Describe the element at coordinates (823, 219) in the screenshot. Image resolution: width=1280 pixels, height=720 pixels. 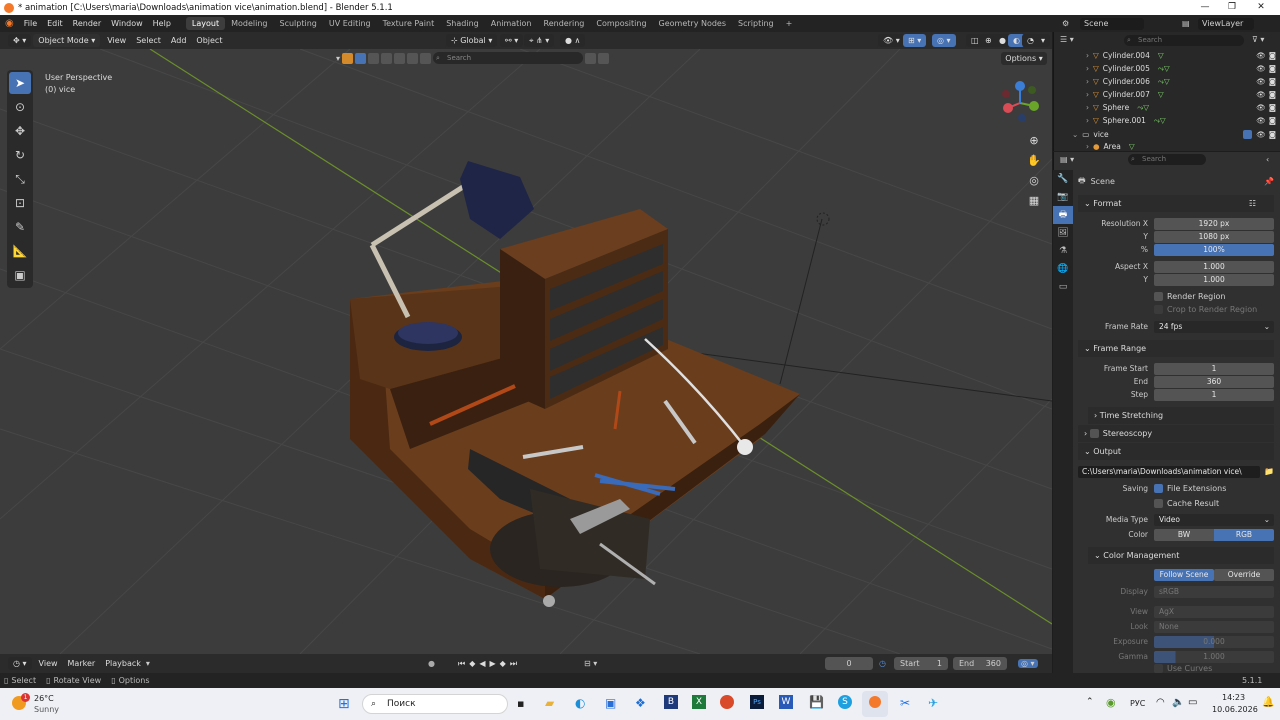
I see `light-object` at that location.